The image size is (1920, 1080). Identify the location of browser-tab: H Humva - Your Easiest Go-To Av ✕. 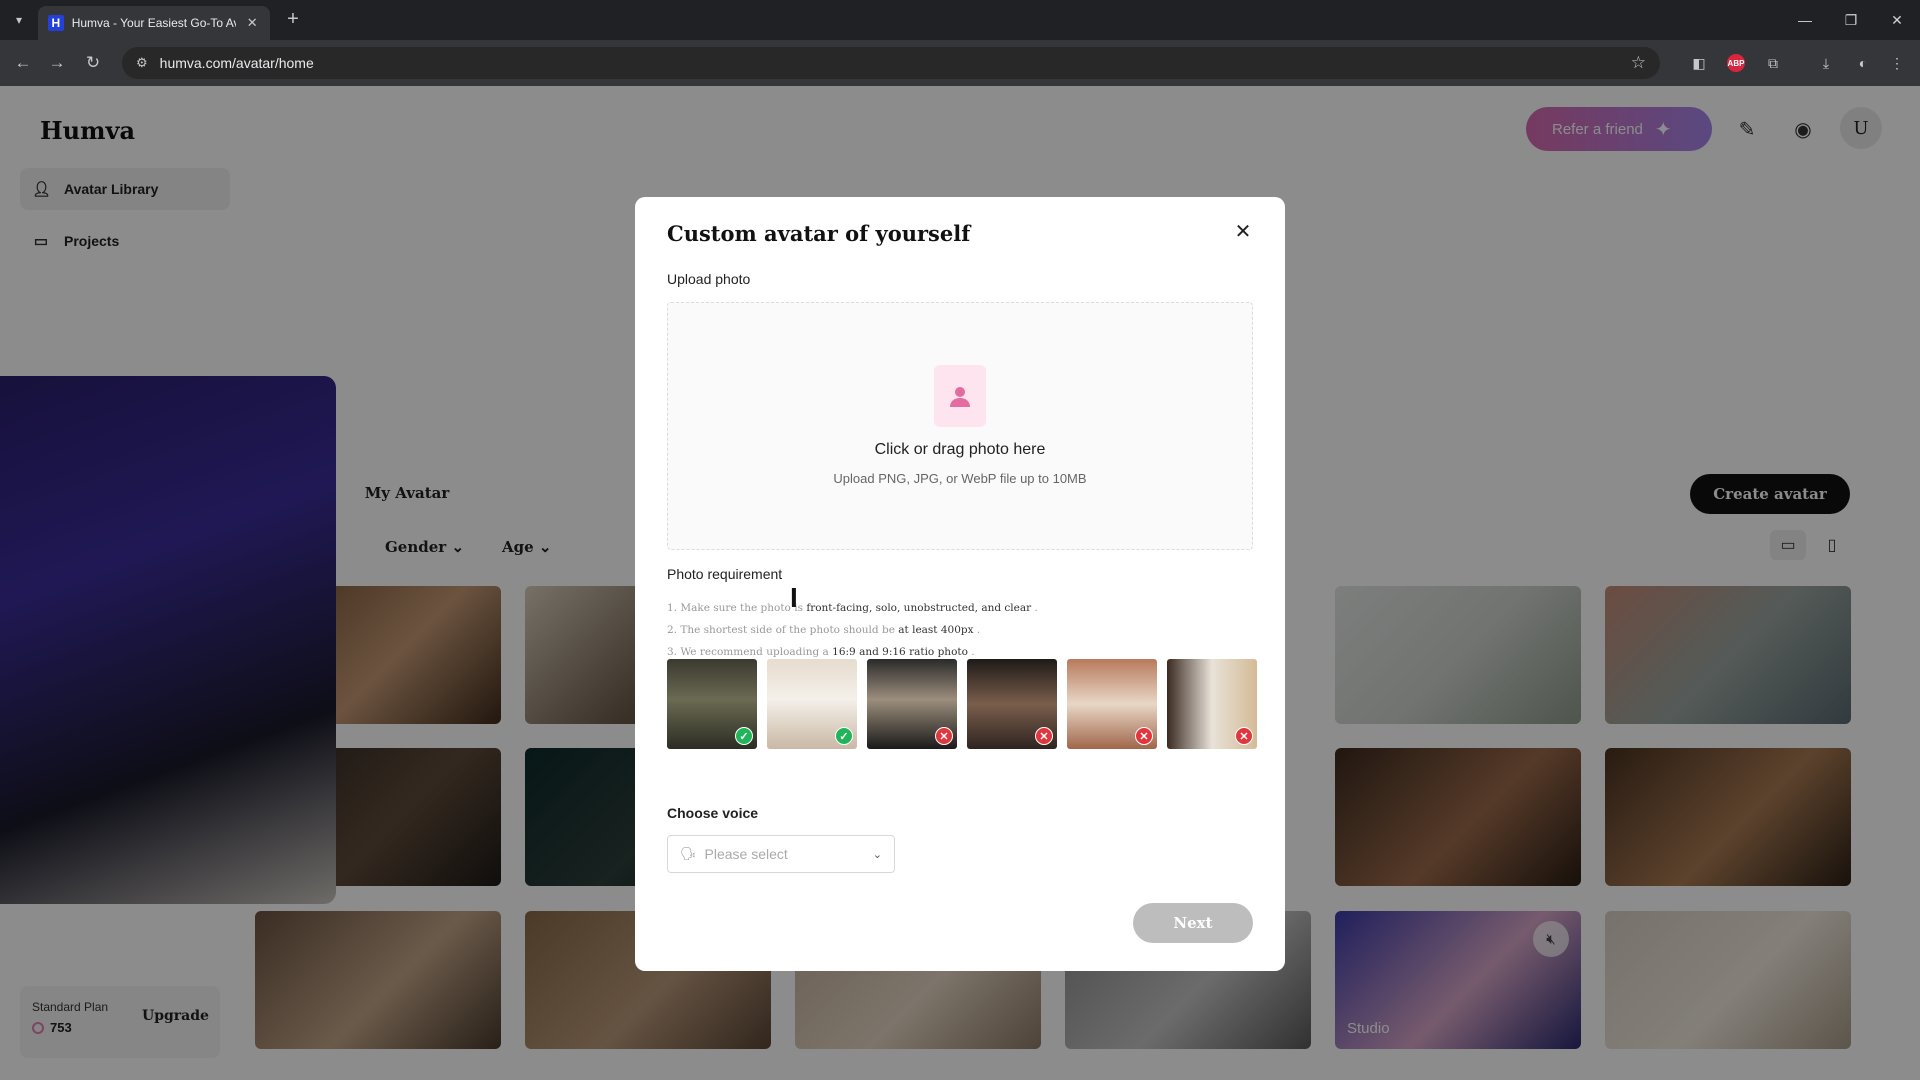
(154, 23).